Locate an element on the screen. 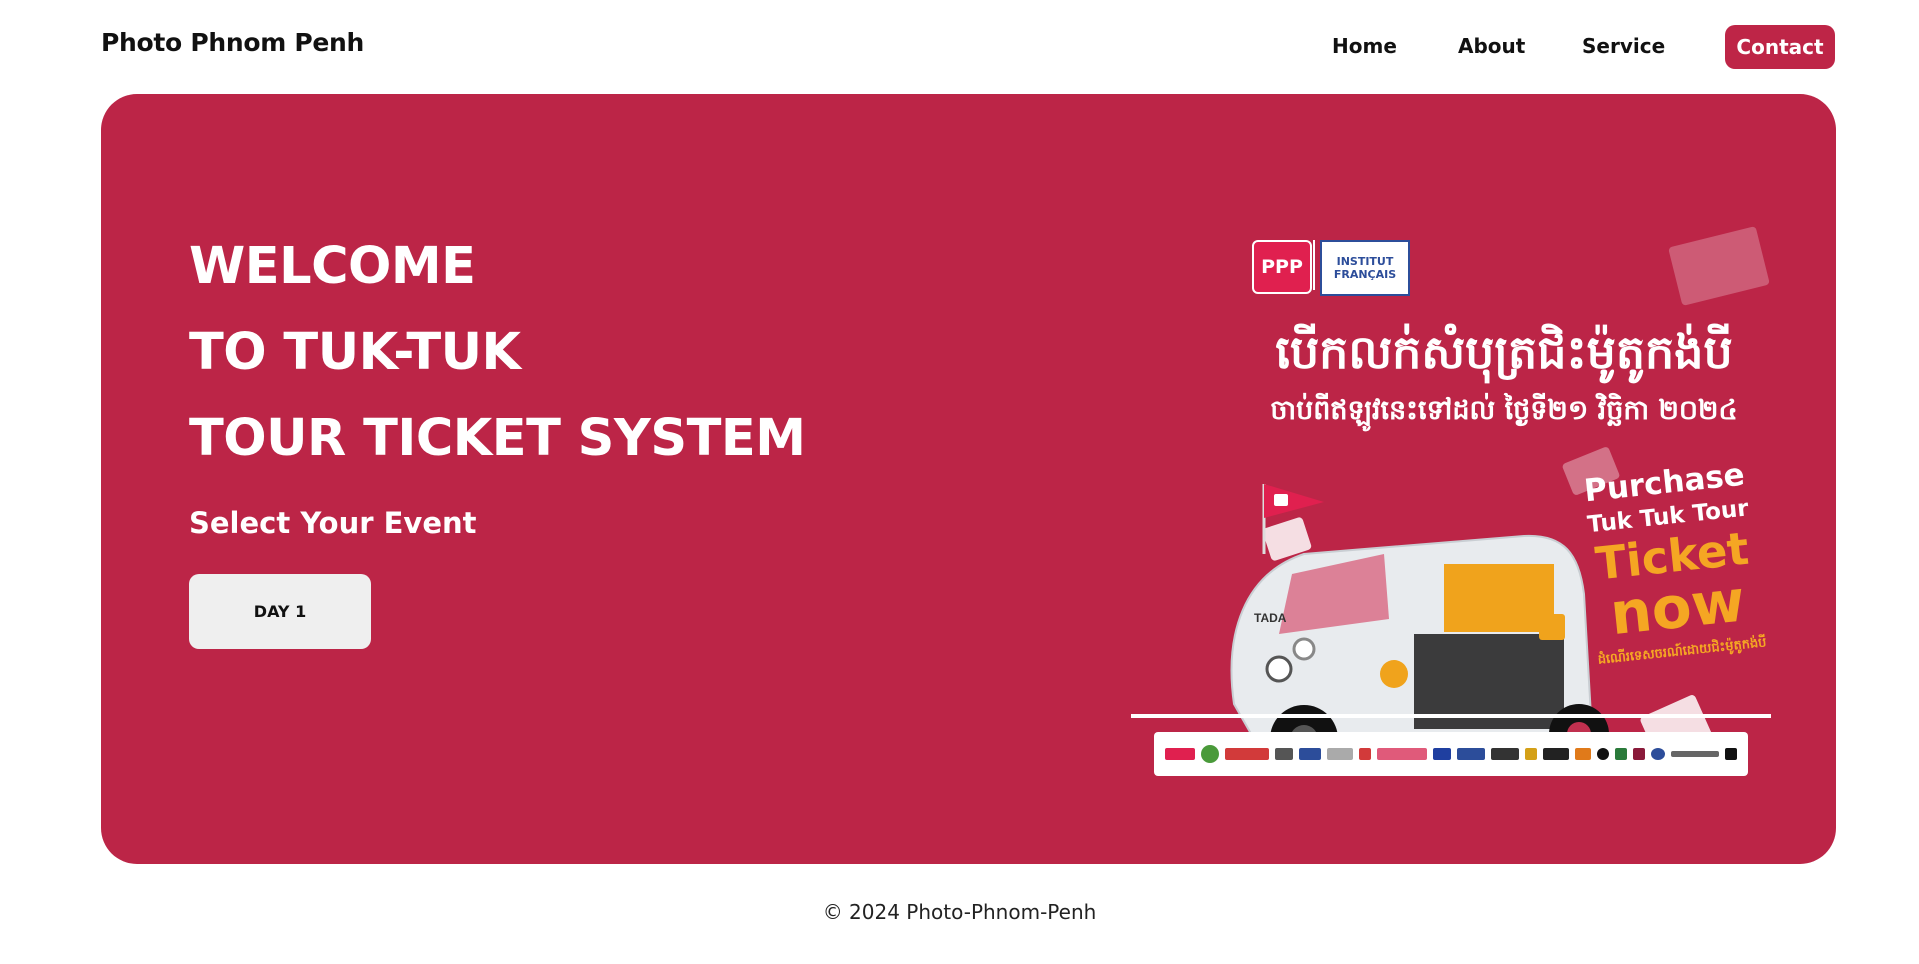 The height and width of the screenshot is (964, 1919). poster-khmer-title: បើកលក់សំបុត្រជិះម៉ូតូកង់បី is located at coordinates (1504, 352).